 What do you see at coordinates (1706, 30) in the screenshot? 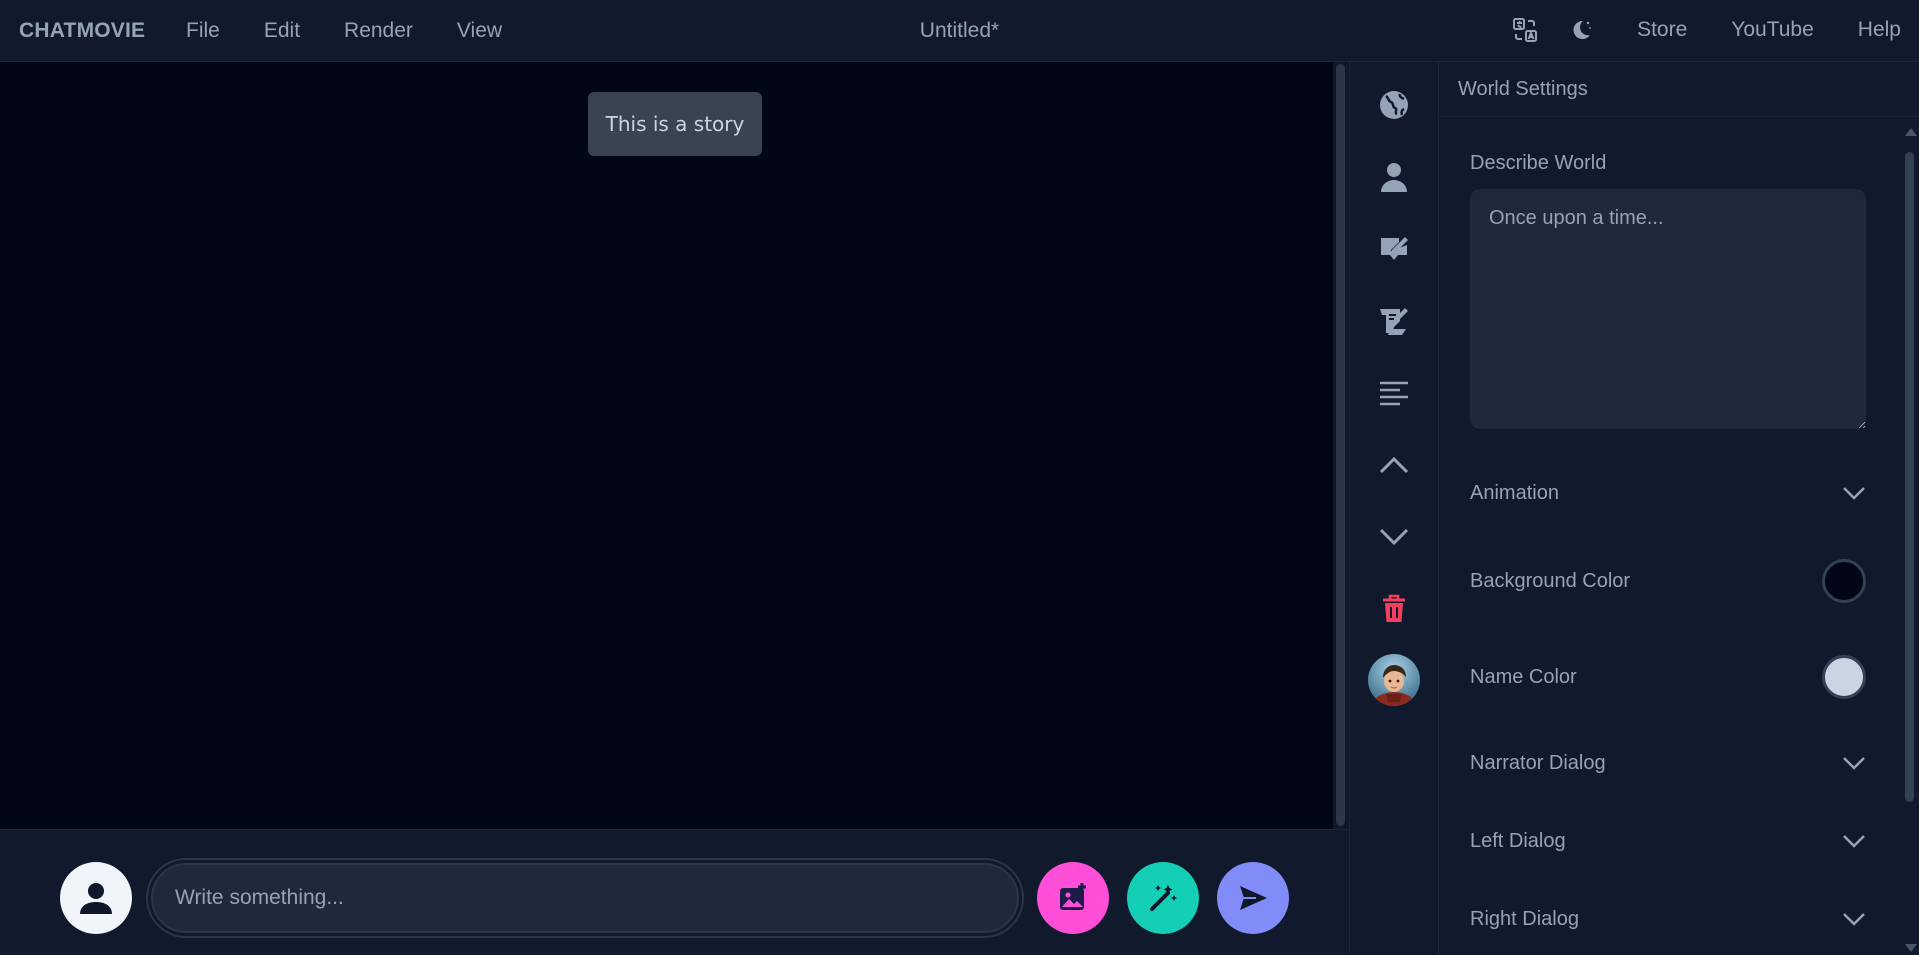
I see `top-right-menu: Store YouTube Help` at bounding box center [1706, 30].